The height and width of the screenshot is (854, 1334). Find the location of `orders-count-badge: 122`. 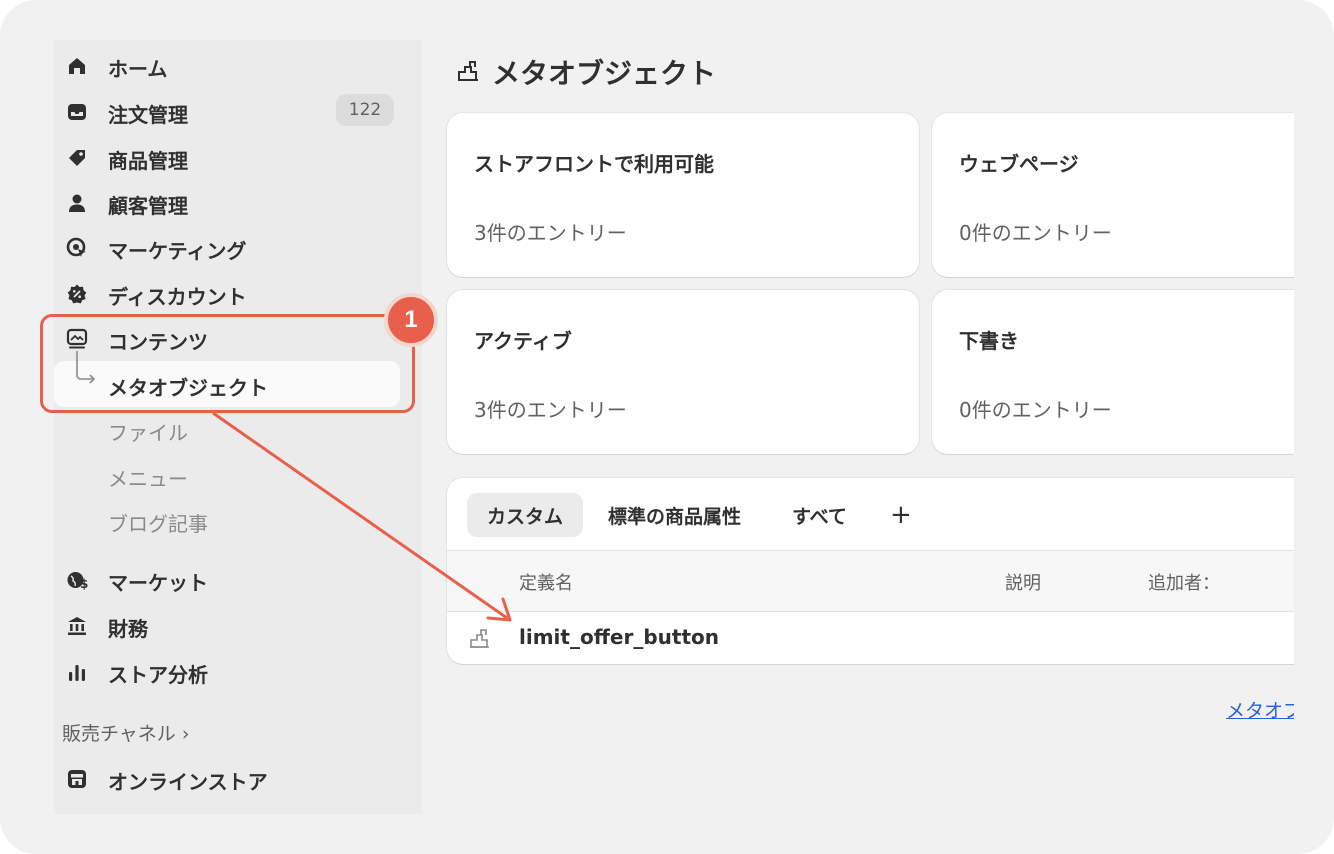

orders-count-badge: 122 is located at coordinates (365, 110).